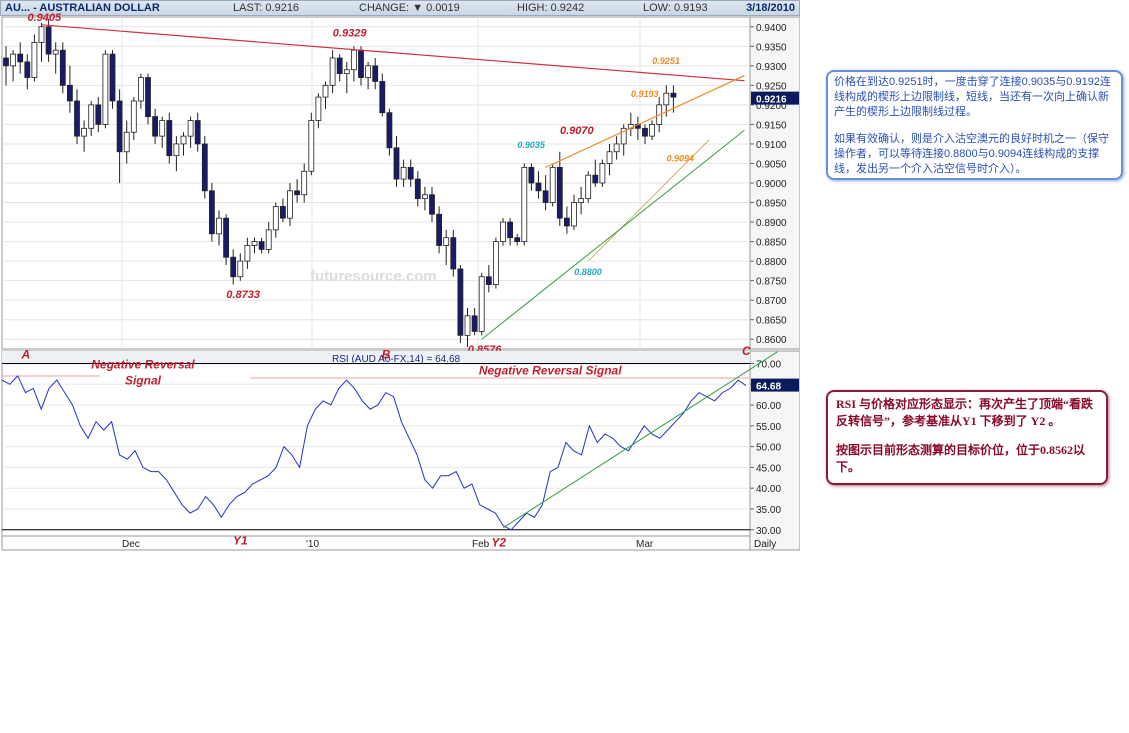 The image size is (1129, 733). I want to click on rsi-label: Y2, so click(498, 542).